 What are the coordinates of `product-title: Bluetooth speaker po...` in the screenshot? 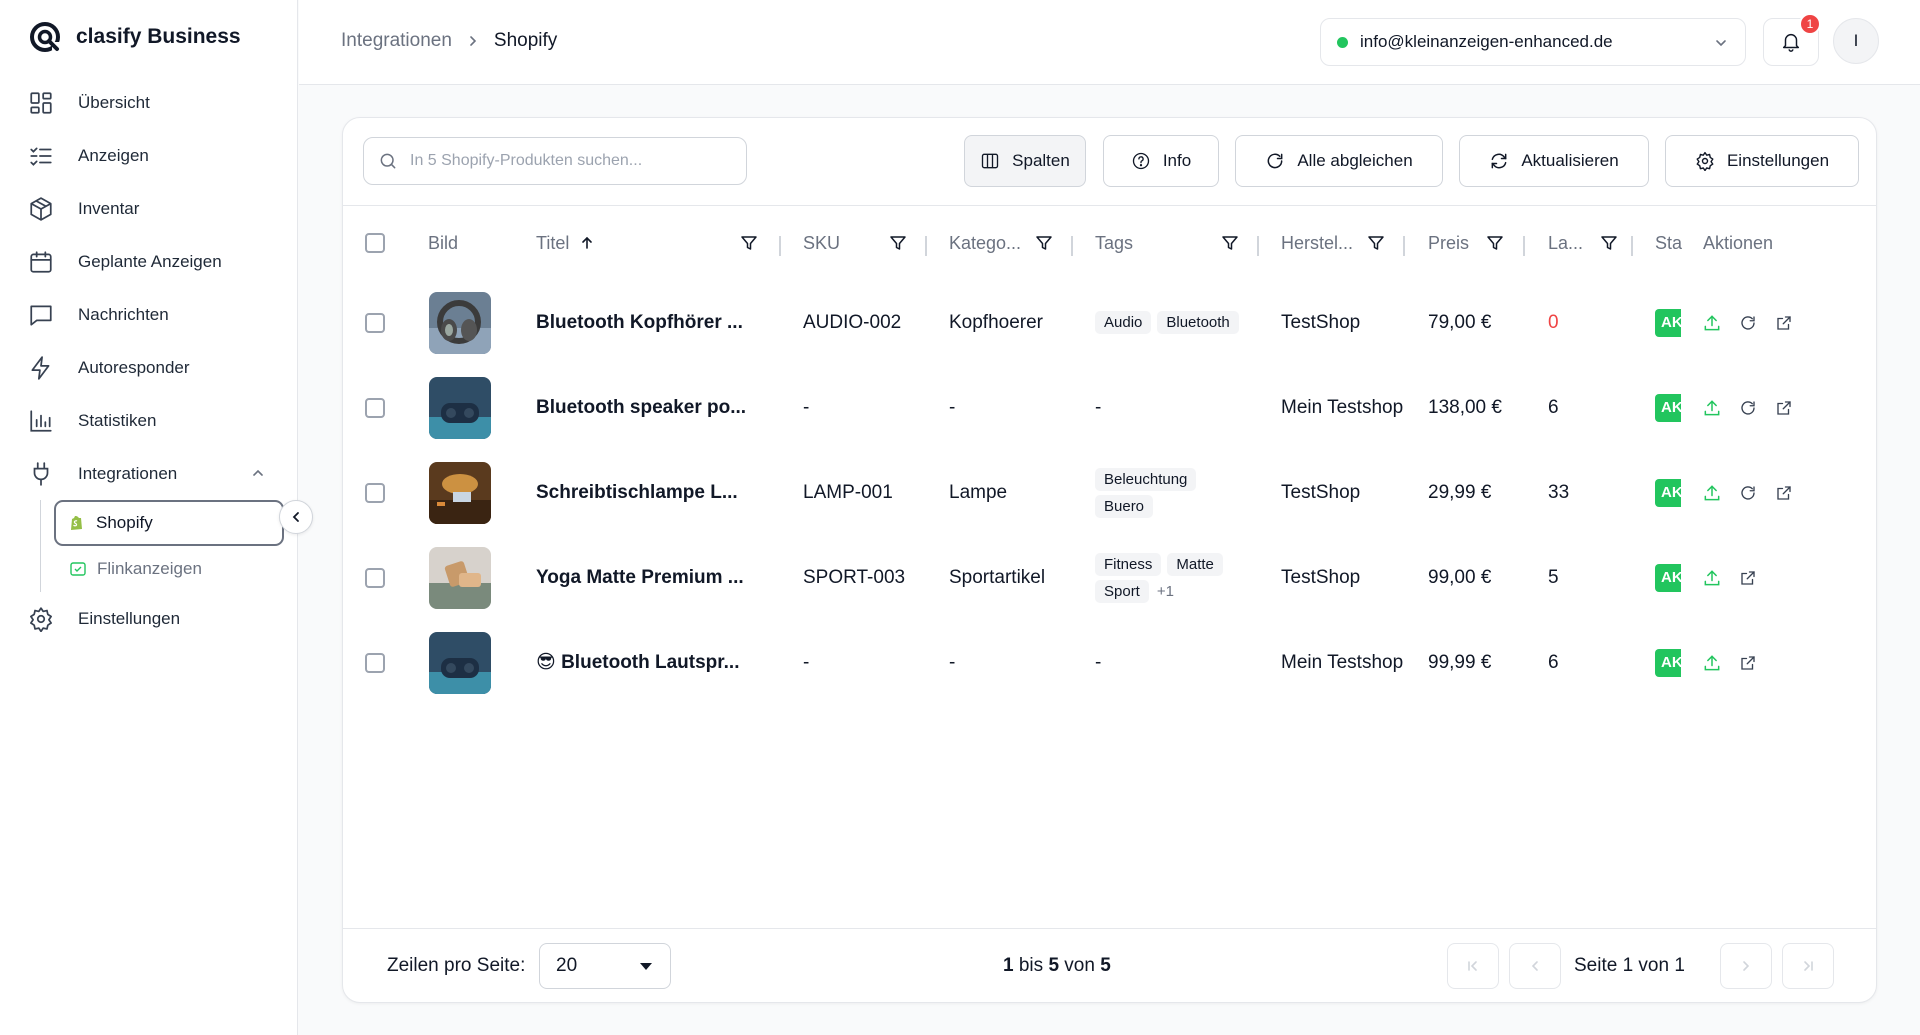 It's located at (651, 407).